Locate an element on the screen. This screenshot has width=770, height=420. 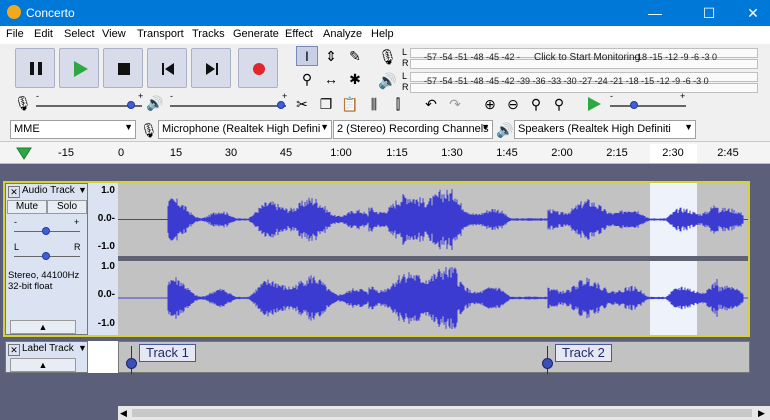
scroll-thumb is located at coordinates (442, 413).